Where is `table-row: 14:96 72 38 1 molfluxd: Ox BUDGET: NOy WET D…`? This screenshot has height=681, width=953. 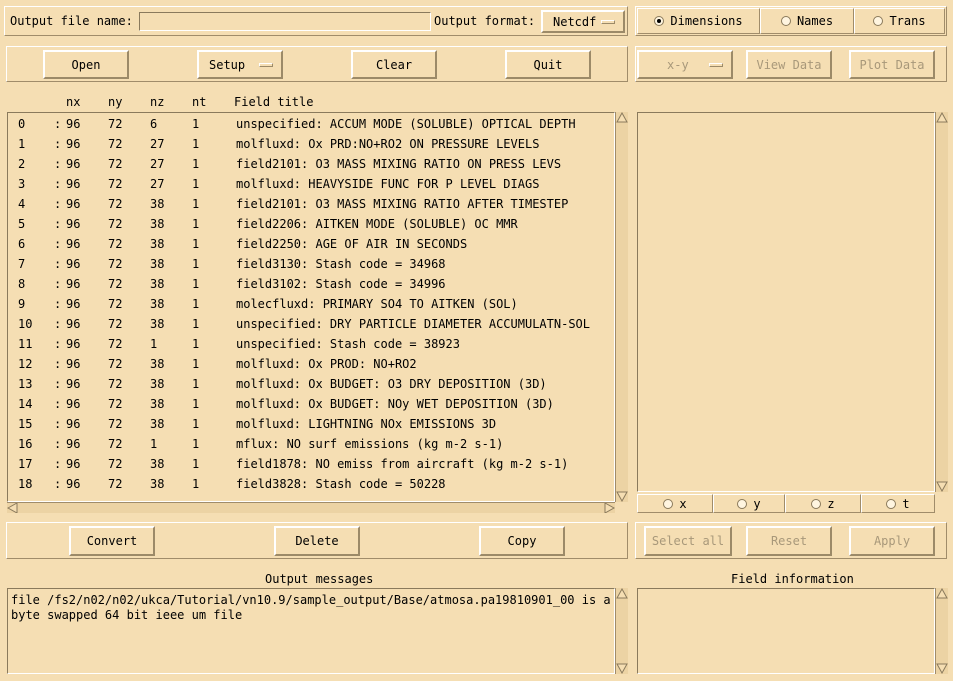
table-row: 14:96 72 38 1 molfluxd: Ox BUDGET: NOy WET D… is located at coordinates (308, 404).